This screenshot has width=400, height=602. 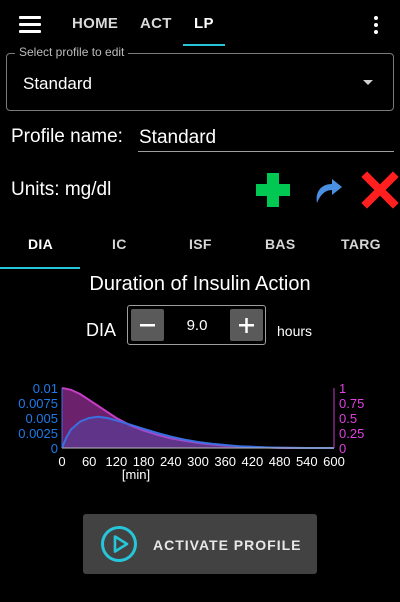 What do you see at coordinates (45, 388) in the screenshot?
I see `y-left-tick-label: 0.01` at bounding box center [45, 388].